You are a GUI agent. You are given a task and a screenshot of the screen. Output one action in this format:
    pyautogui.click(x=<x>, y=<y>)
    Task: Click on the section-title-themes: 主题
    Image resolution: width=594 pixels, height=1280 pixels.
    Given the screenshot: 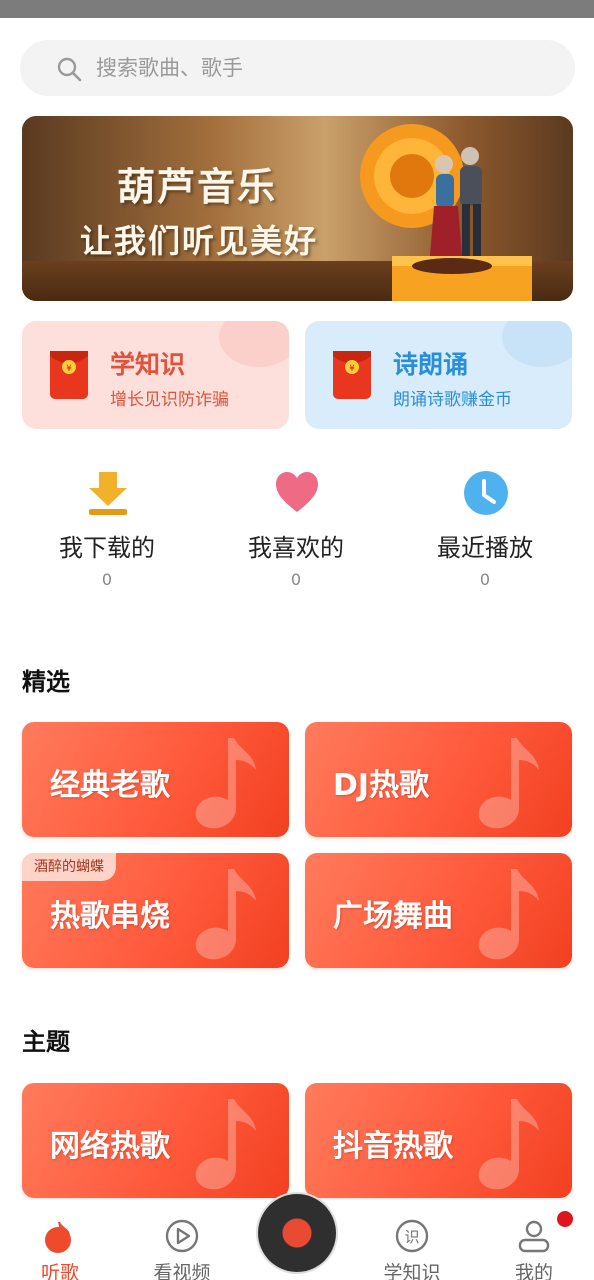 What is the action you would take?
    pyautogui.click(x=46, y=1042)
    